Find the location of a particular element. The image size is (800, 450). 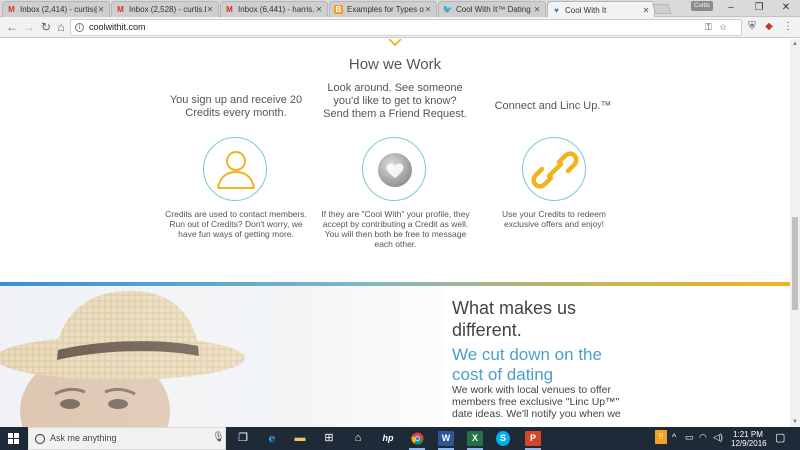

scroll-up-arrow-icon: ▲ is located at coordinates (795, 44).